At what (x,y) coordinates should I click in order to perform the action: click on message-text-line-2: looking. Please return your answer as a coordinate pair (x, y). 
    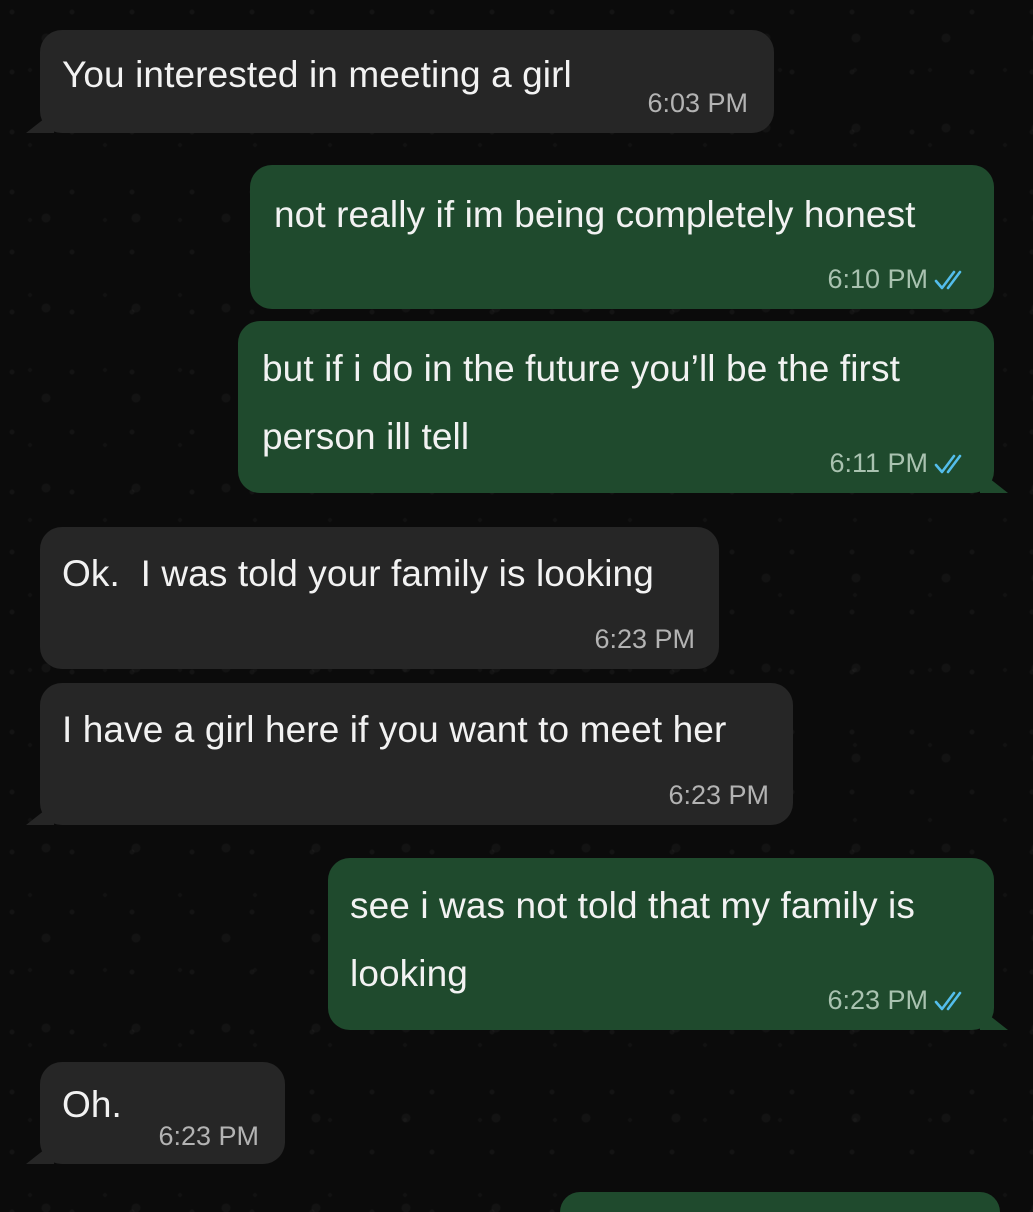
    Looking at the image, I should click on (409, 973).